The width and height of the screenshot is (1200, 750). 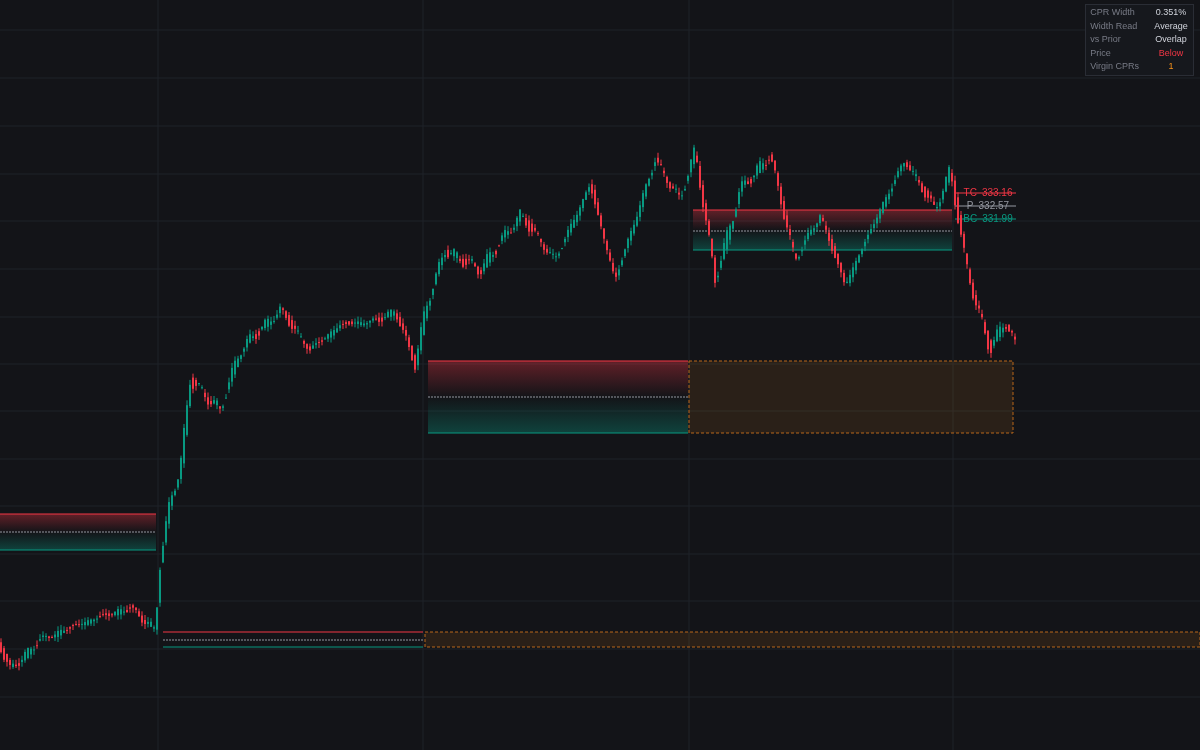 I want to click on info-value: Below, so click(x=1171, y=53).